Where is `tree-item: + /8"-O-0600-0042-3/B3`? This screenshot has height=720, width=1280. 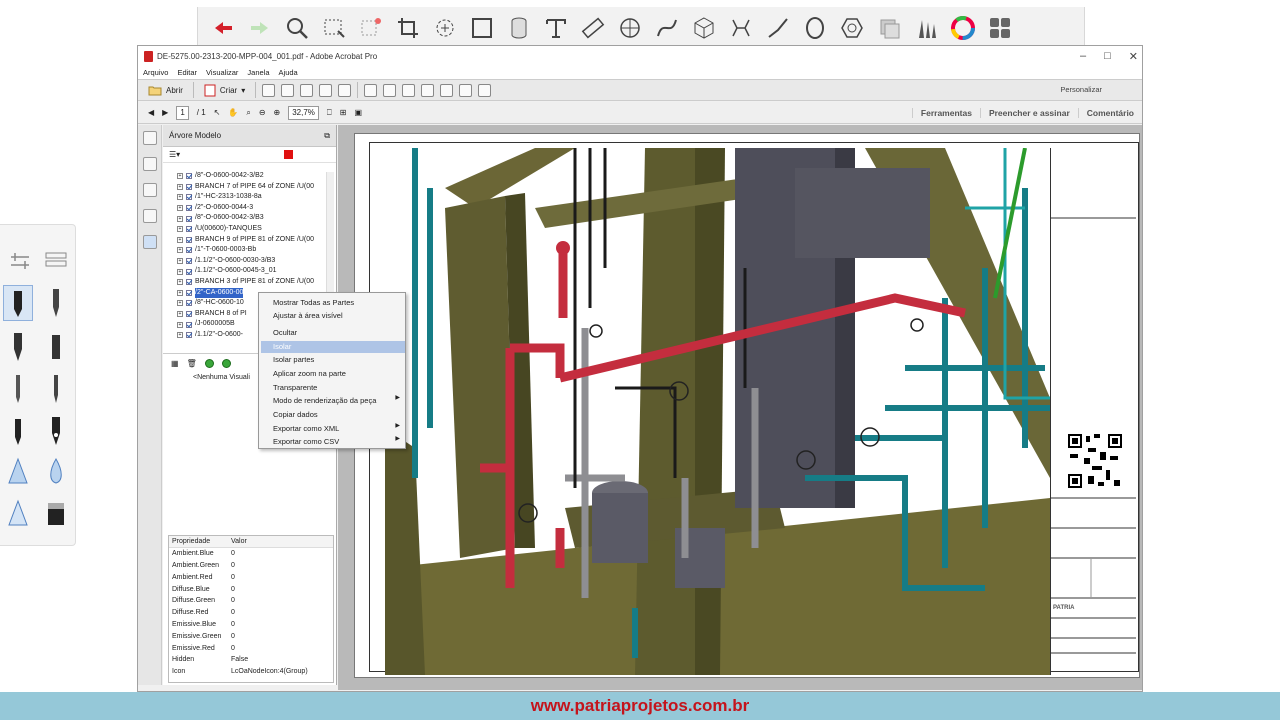 tree-item: + /8"-O-0600-0042-3/B3 is located at coordinates (252, 218).